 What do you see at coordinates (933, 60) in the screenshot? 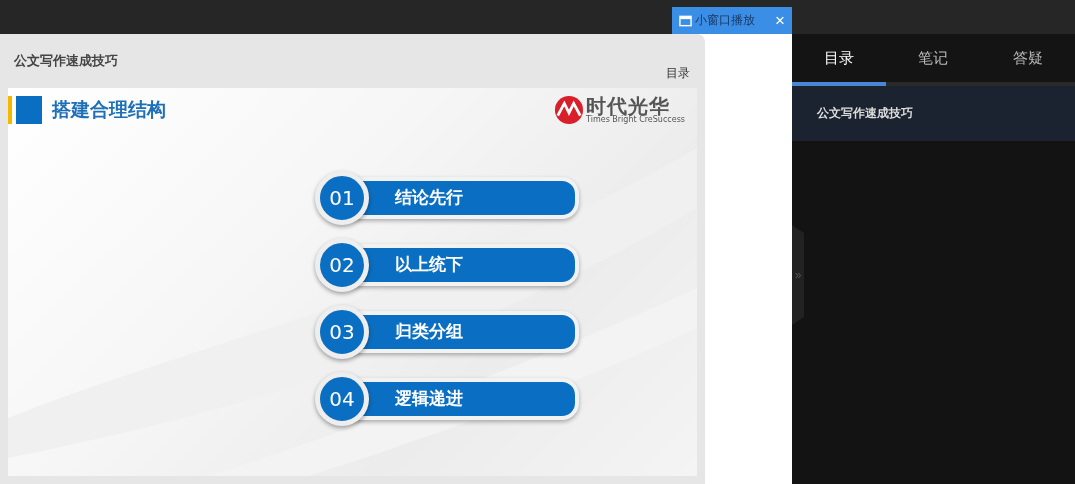
I see `sidebar-tab: 笔记` at bounding box center [933, 60].